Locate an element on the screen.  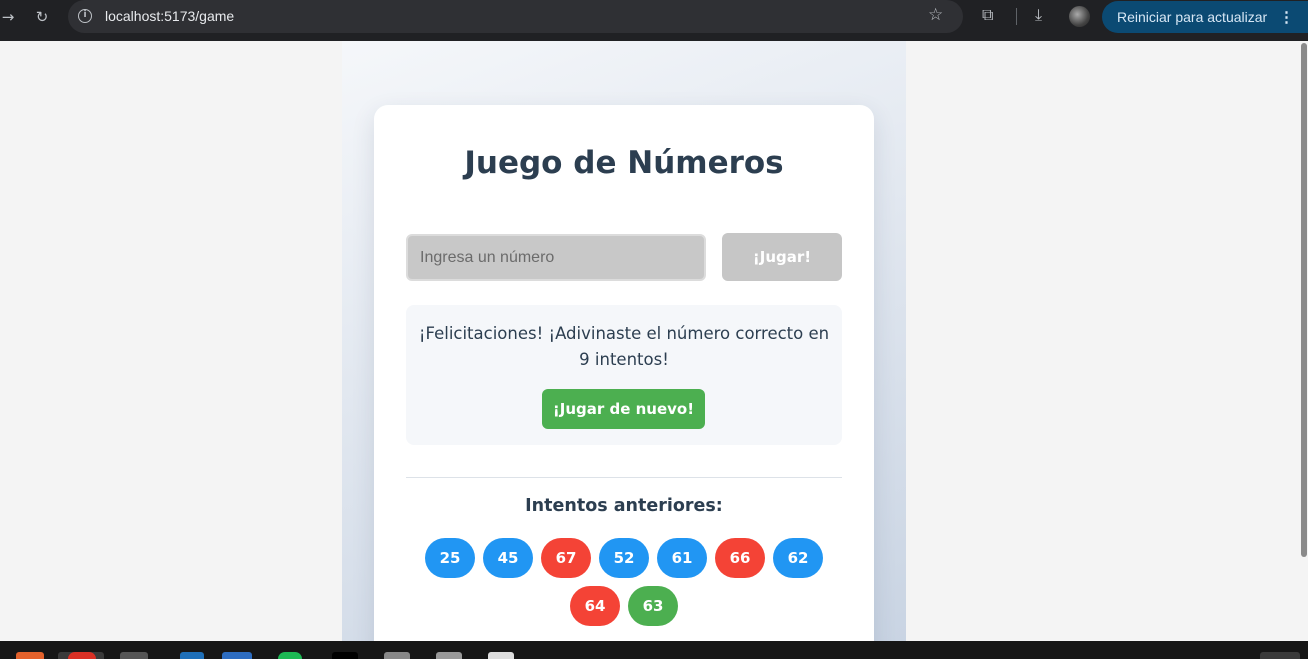
url-text: localhost:5173/game is located at coordinates (170, 16).